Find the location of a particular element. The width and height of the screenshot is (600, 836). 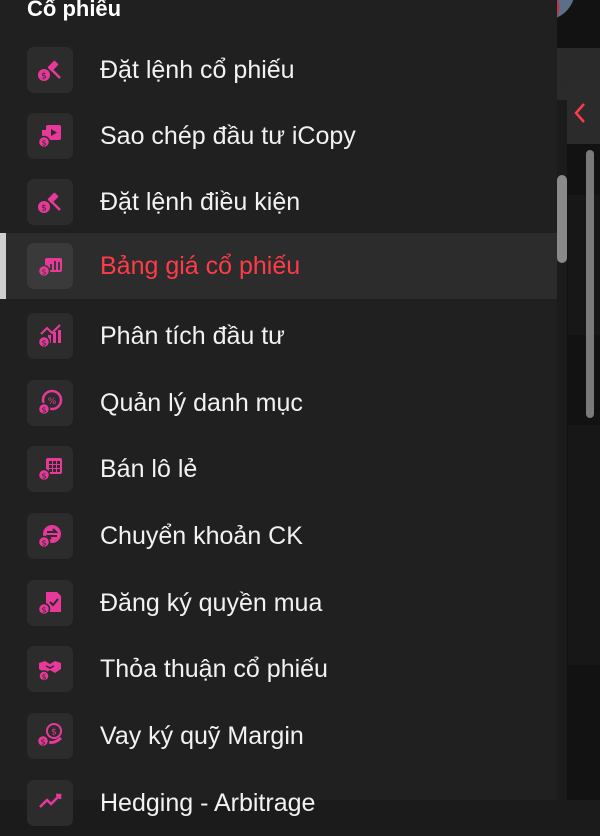

menu-item-phan-tich-dau-tu: $ Phân tích đầu tư is located at coordinates (278, 336).